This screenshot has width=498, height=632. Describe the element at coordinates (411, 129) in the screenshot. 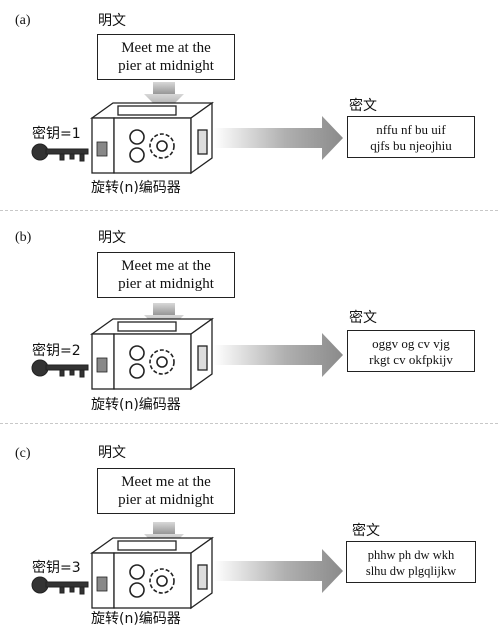

I see `ciphertext-line: nffu nf bu uif` at that location.